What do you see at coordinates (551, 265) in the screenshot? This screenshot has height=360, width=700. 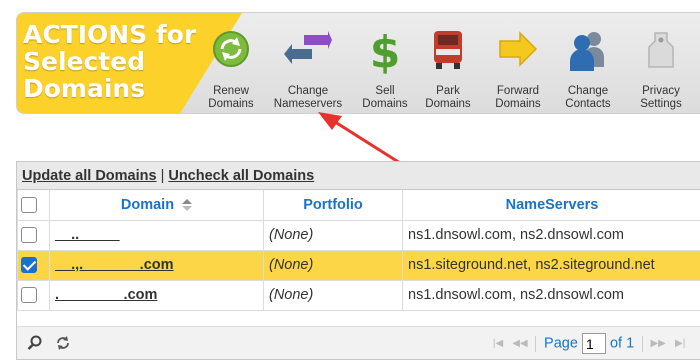 I see `nameservers-cell: ns1.siteground.net, ns2.siteground.net` at bounding box center [551, 265].